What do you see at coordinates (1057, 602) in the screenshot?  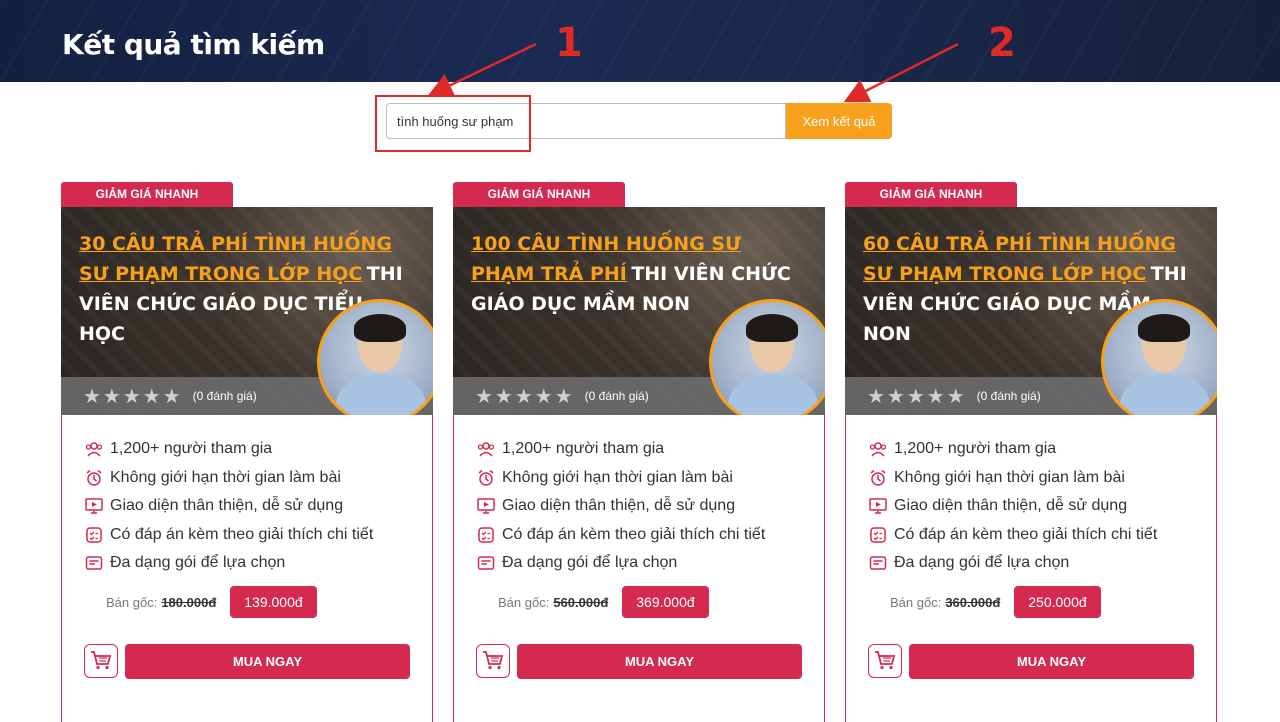 I see `sale-price-badge: 250.000đ` at bounding box center [1057, 602].